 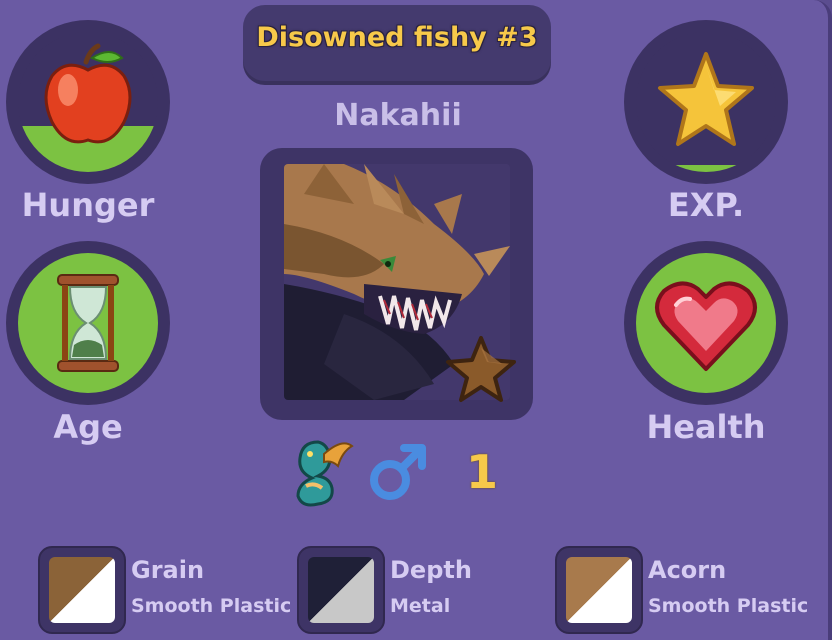 I want to click on hunger-stat, so click(x=88, y=102).